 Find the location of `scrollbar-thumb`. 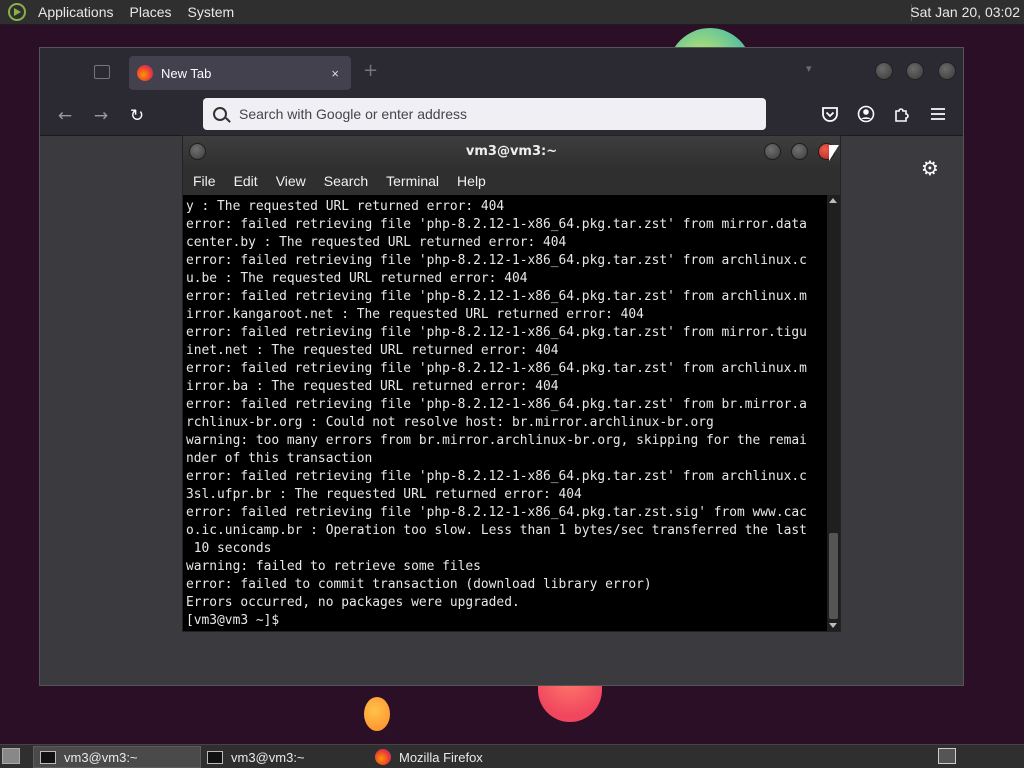

scrollbar-thumb is located at coordinates (833, 576).